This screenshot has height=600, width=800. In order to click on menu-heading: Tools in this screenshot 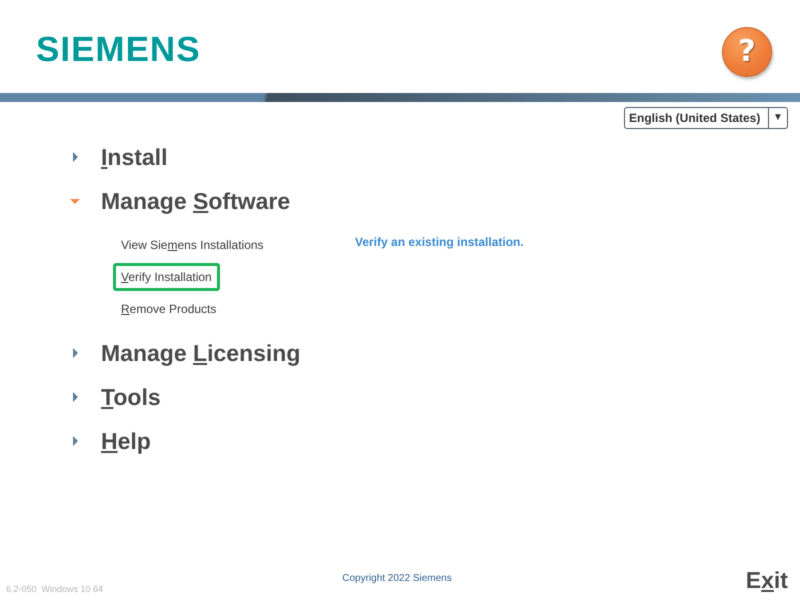, I will do `click(212, 397)`.